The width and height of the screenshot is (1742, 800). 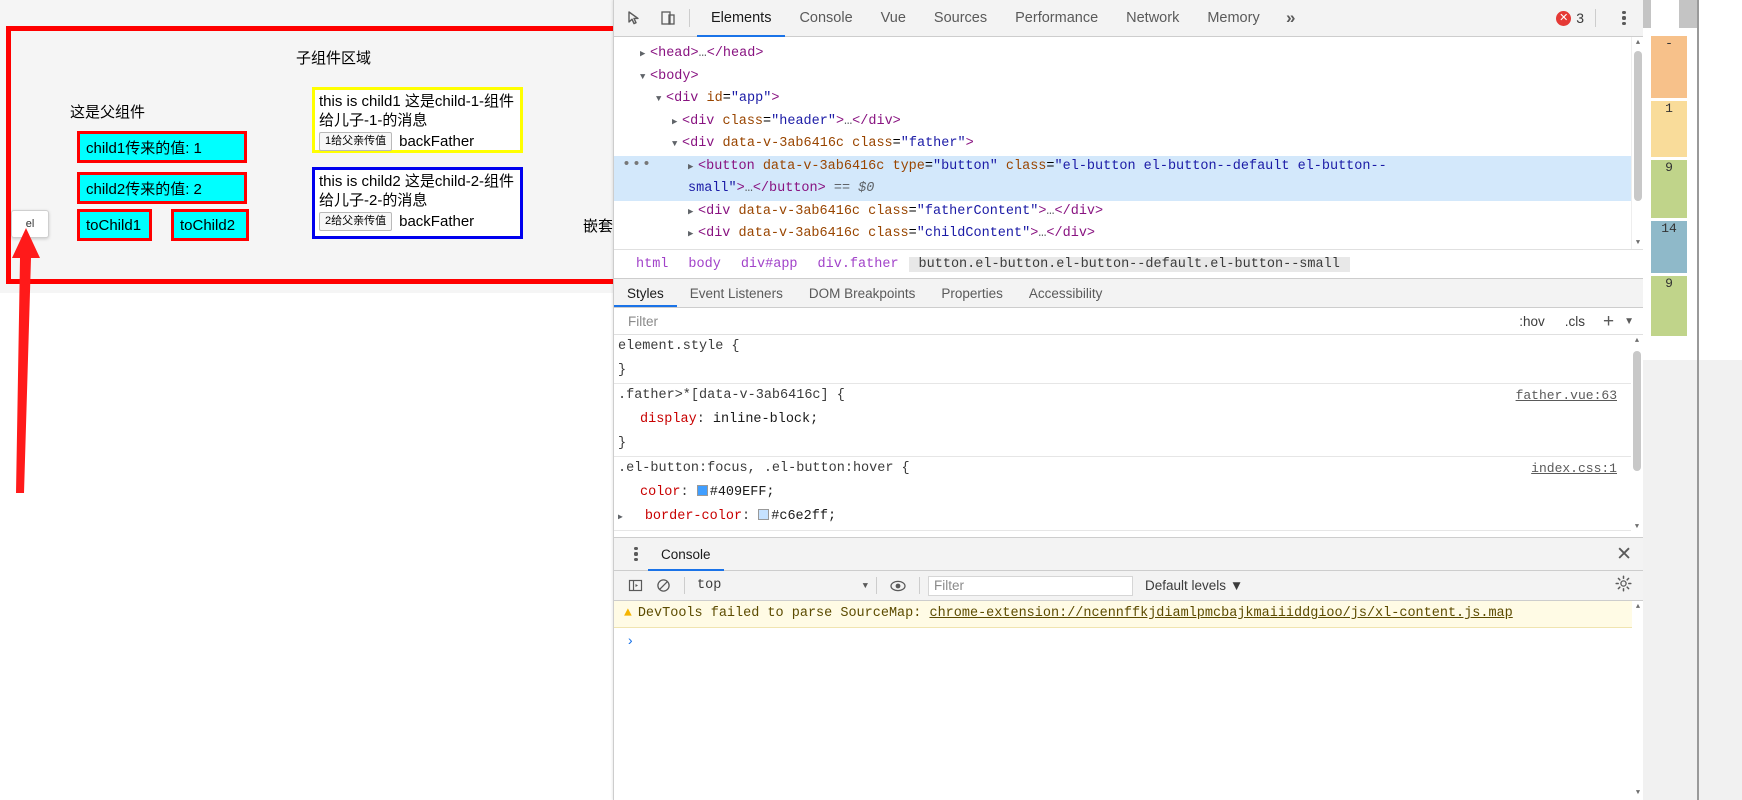 I want to click on console-scroll-down-icon: ▼, so click(x=1637, y=793).